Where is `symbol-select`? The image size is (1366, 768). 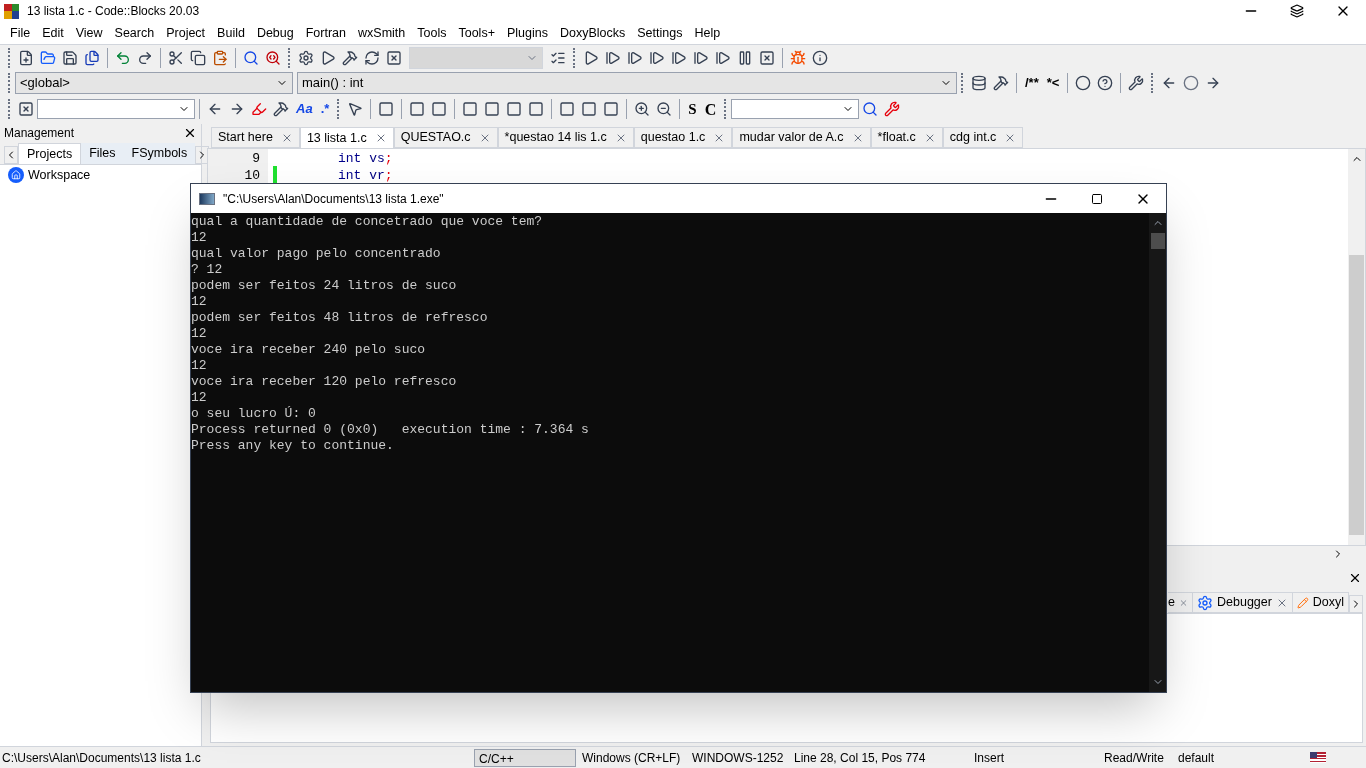
symbol-select is located at coordinates (795, 109).